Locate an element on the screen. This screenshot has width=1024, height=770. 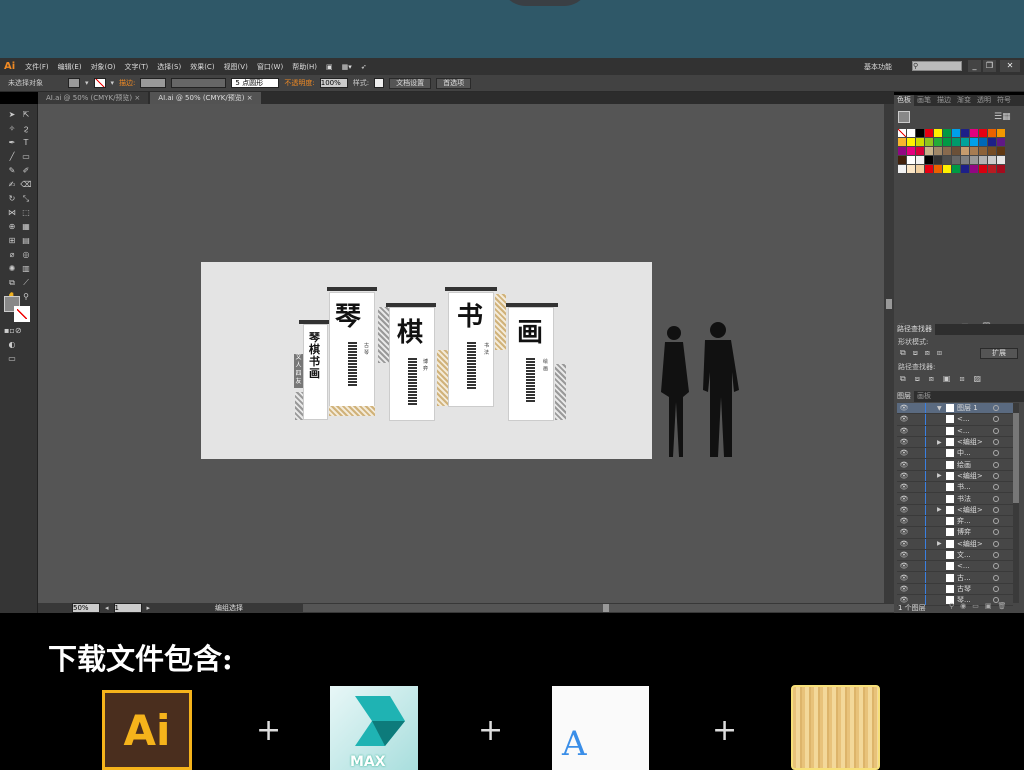
artboard: 琴棋书画 文人四友 琴 古琴 棋 博弈 书 书法 画 绘画 is located at coordinates (426, 360).